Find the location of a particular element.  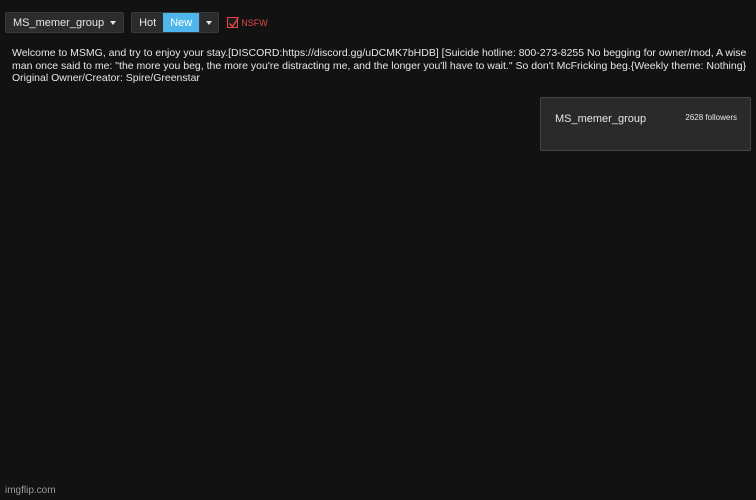

stream-toolbar: MS_memer_group Hot New NSFW is located at coordinates (136, 22).